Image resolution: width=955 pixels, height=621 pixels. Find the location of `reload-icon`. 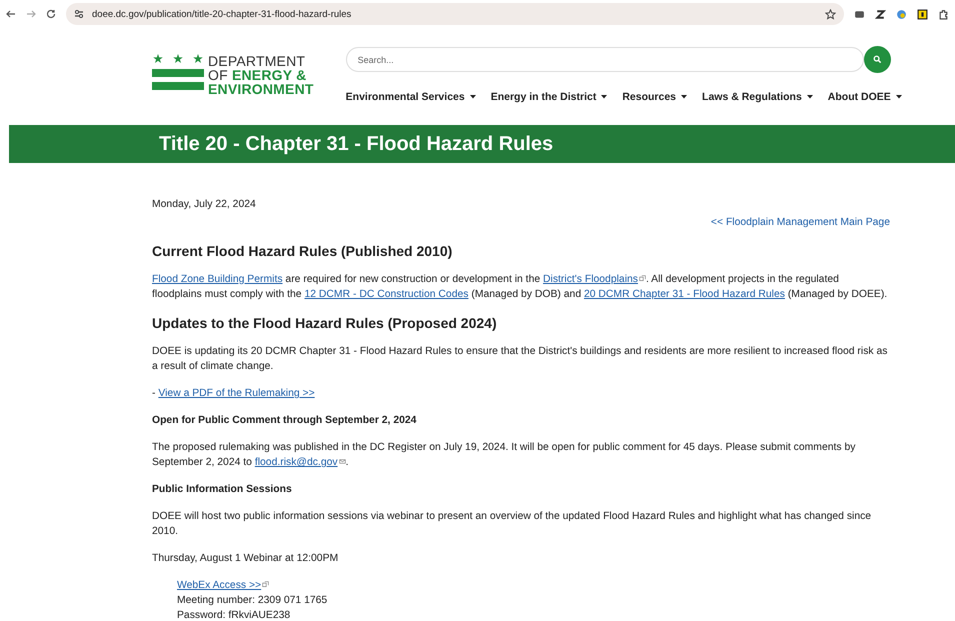

reload-icon is located at coordinates (51, 14).